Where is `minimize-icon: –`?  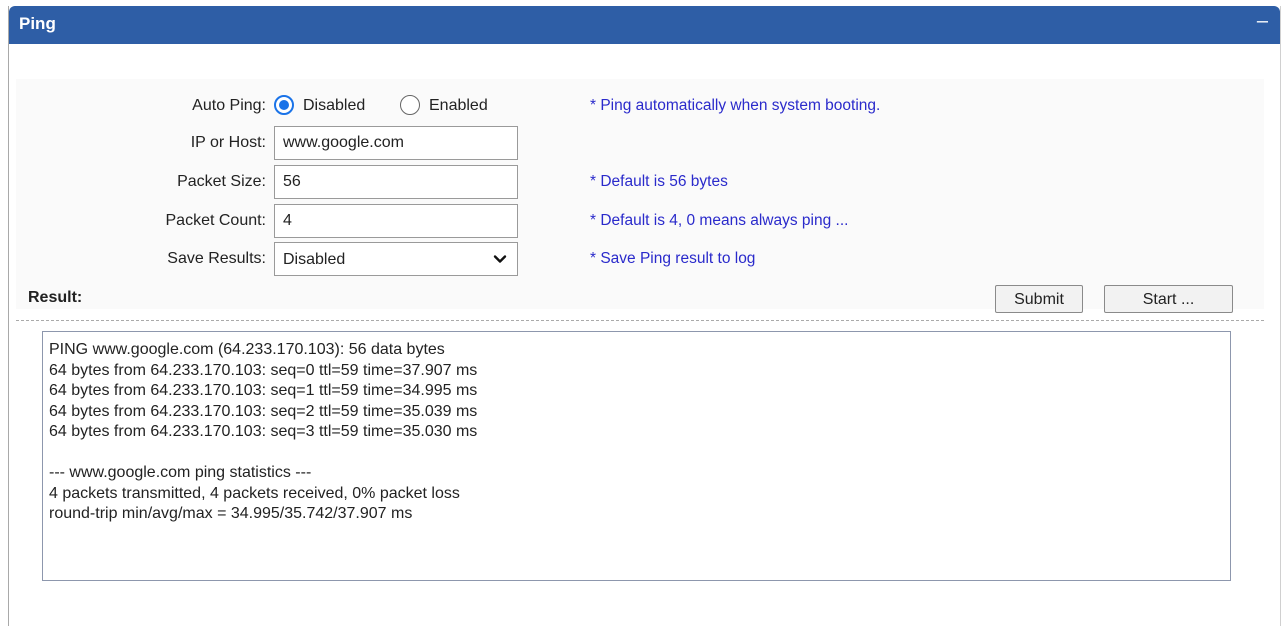
minimize-icon: – is located at coordinates (1262, 21).